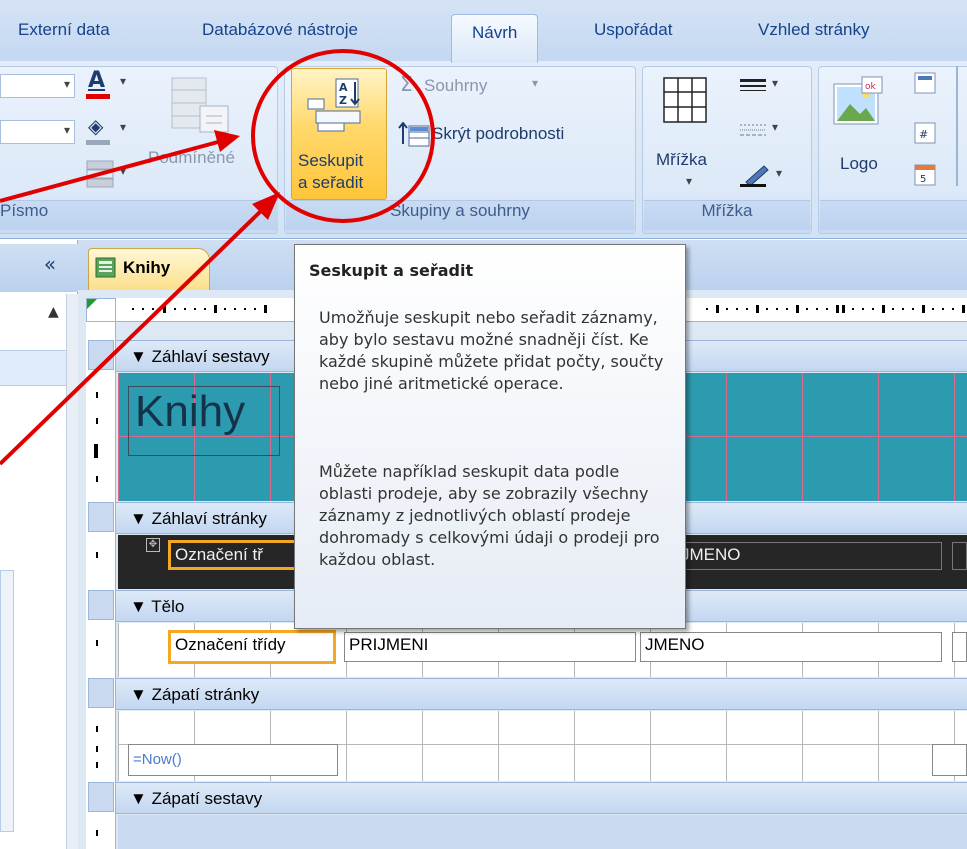 This screenshot has height=849, width=967. I want to click on svg-text: 5, so click(923, 179).